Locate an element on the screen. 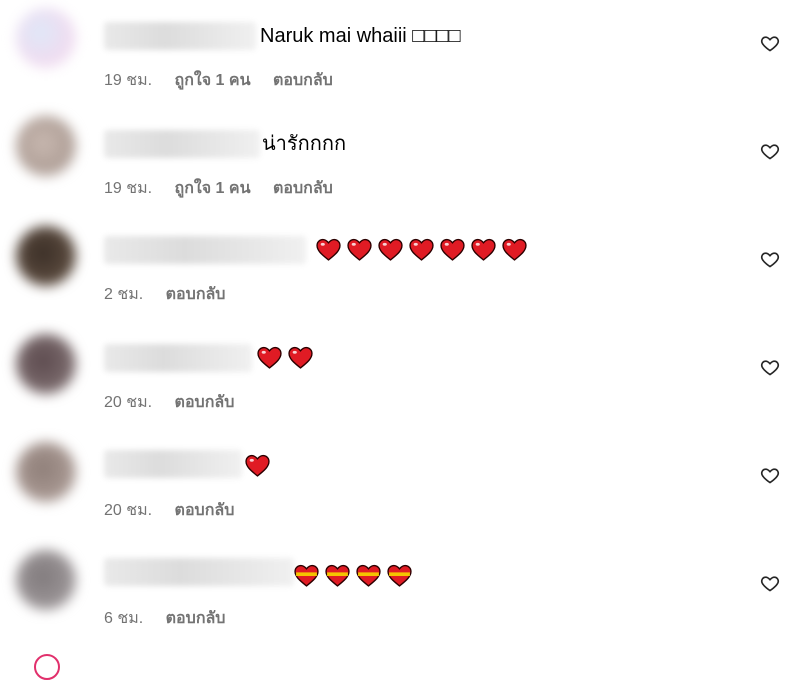  comment-meta: 6 ชม. ตอบกลับ is located at coordinates (173, 618).